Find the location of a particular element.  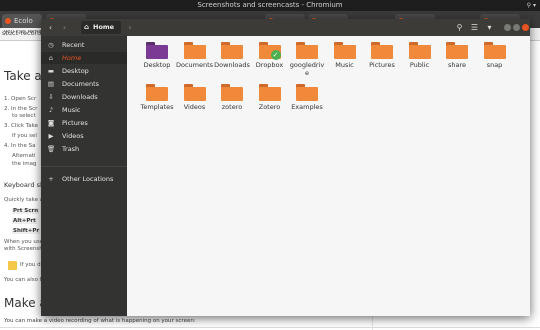

sidebar-item-recent: ◷ Recent is located at coordinates (84, 45).